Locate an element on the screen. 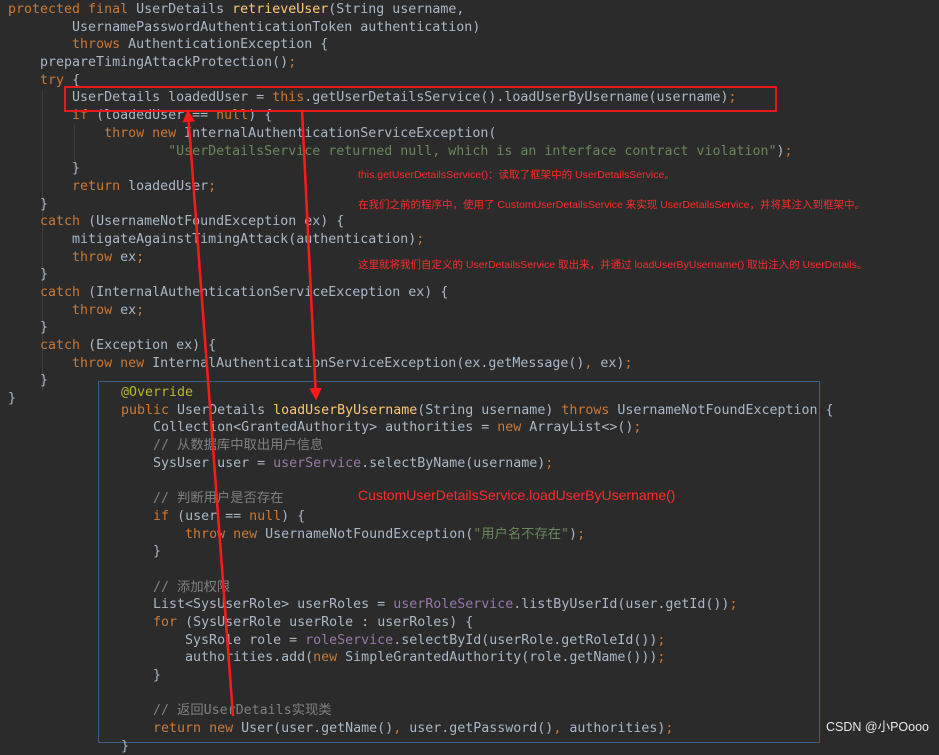 The width and height of the screenshot is (939, 755). annotation-arrows is located at coordinates (252, 413).